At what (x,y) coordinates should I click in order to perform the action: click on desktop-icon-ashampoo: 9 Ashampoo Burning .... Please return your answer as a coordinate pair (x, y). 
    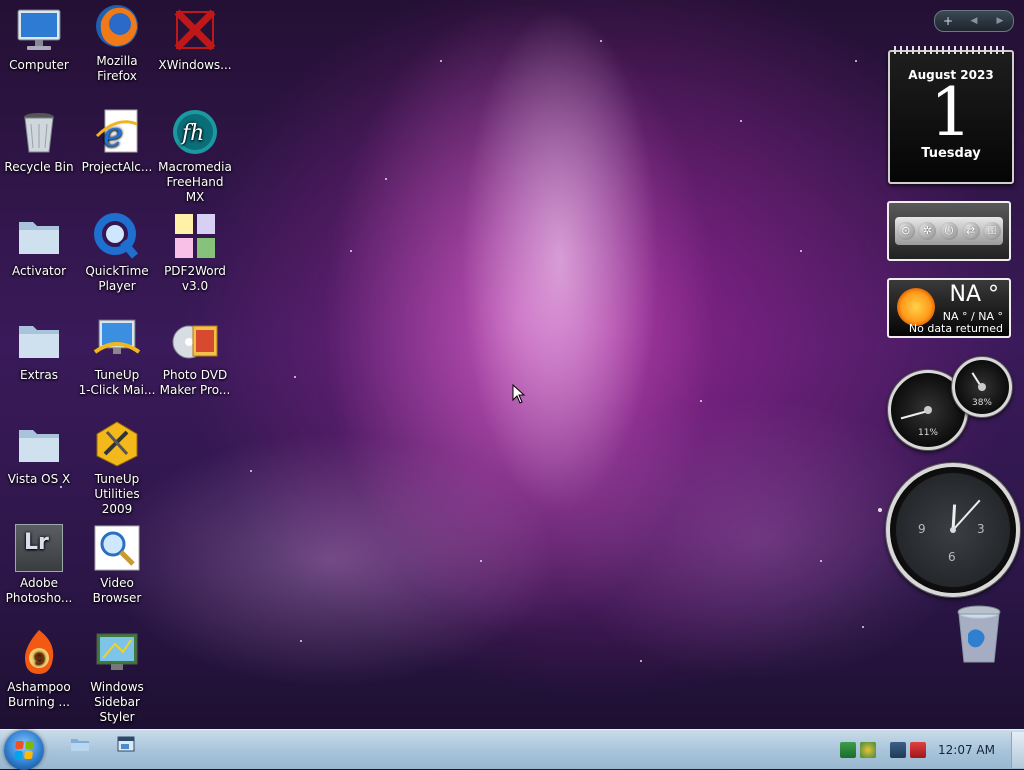
    Looking at the image, I should click on (39, 669).